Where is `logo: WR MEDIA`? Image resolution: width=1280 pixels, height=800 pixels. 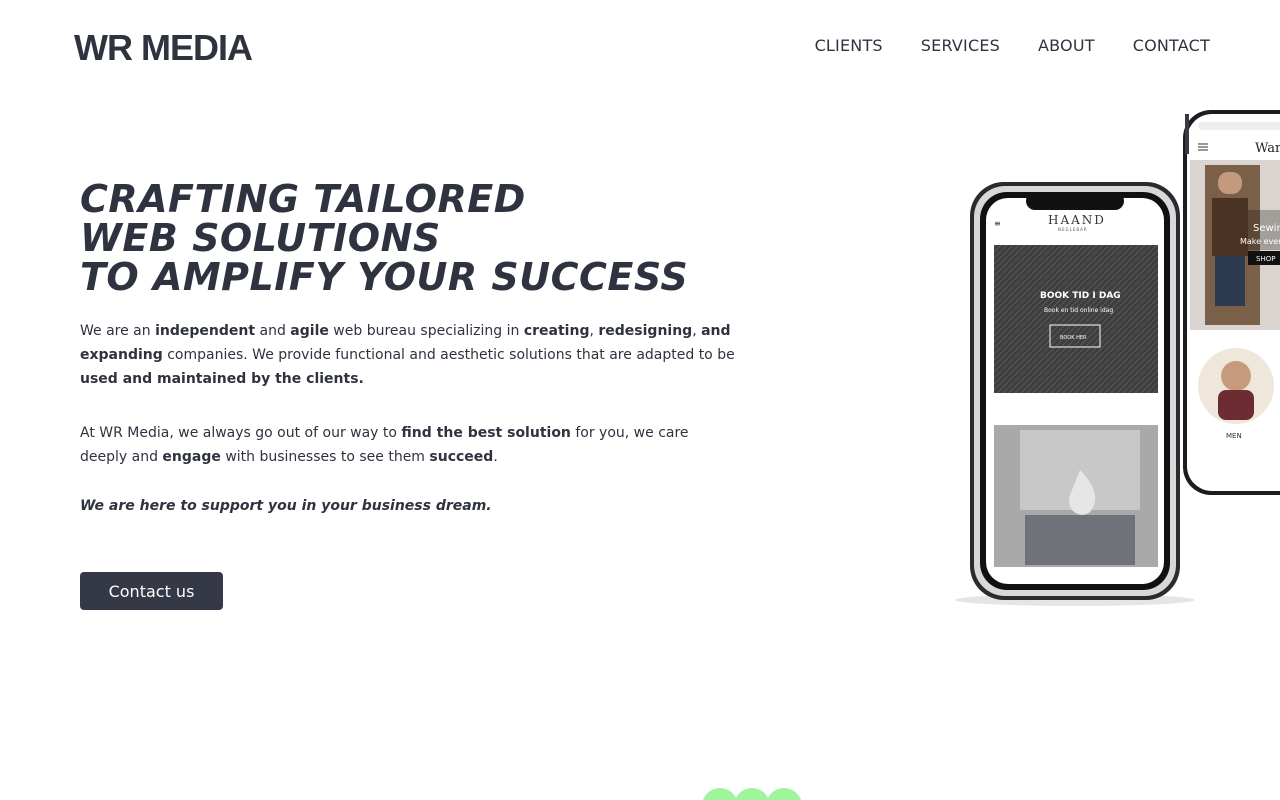
logo: WR MEDIA is located at coordinates (163, 47).